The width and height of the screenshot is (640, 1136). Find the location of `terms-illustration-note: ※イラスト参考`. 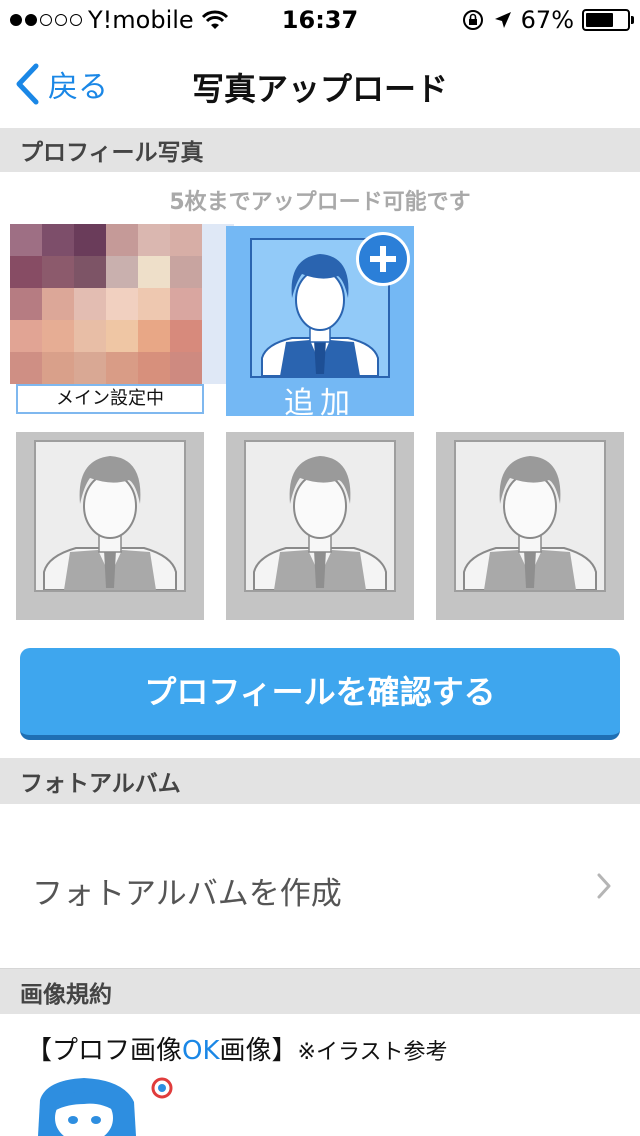

terms-illustration-note: ※イラスト参考 is located at coordinates (372, 1052).